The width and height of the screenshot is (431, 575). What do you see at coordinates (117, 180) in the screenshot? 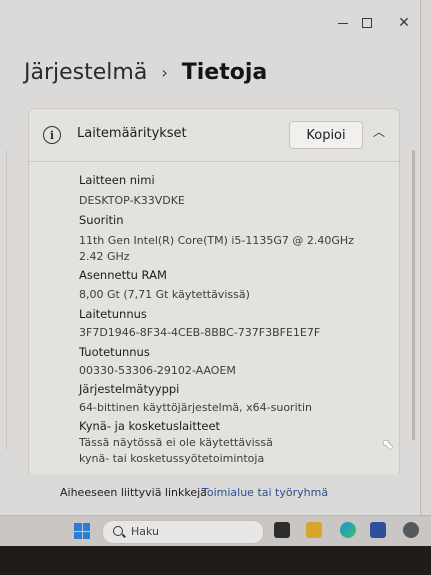
I see `spec-label-device-name: Laitteen nimi` at bounding box center [117, 180].